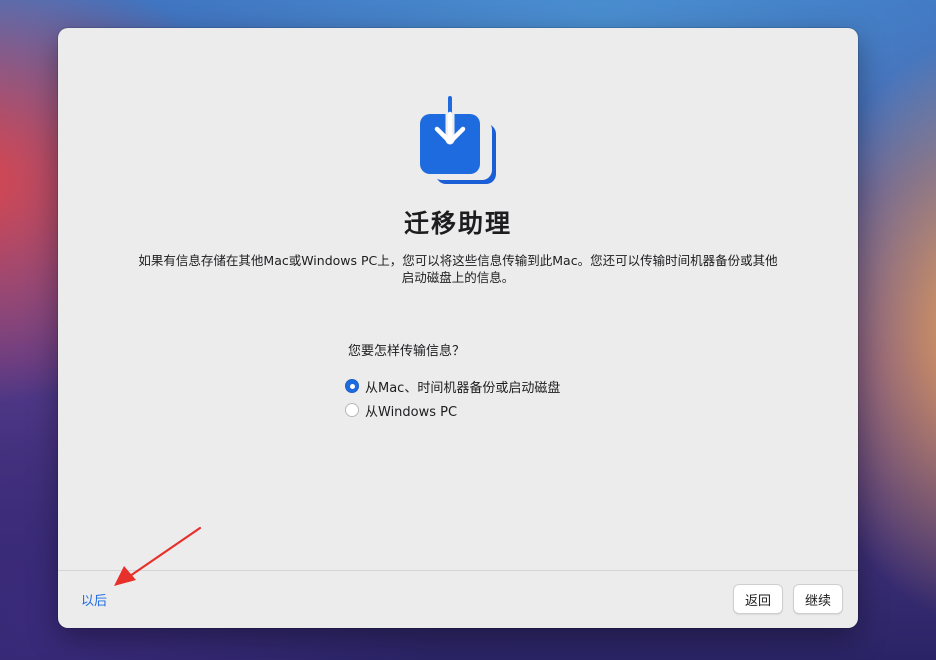 This screenshot has width=936, height=660. I want to click on page-title: 迁移助理, so click(457, 223).